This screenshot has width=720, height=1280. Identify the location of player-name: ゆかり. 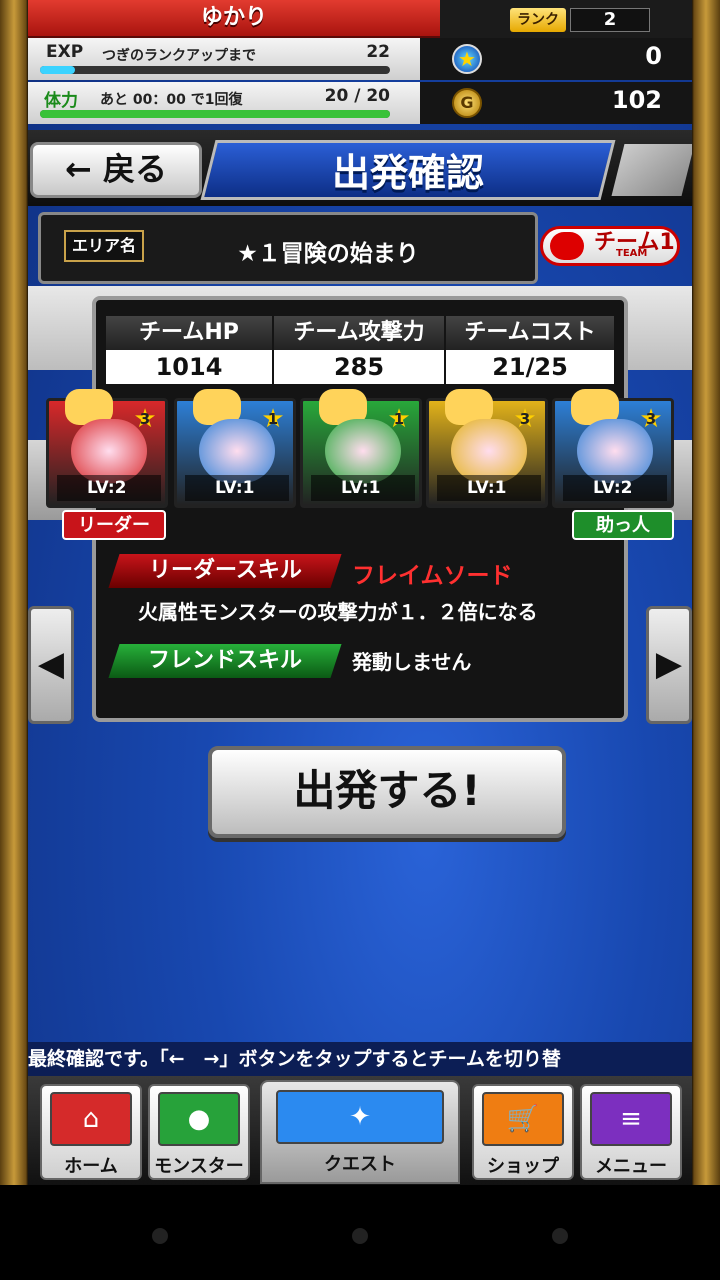
(233, 17).